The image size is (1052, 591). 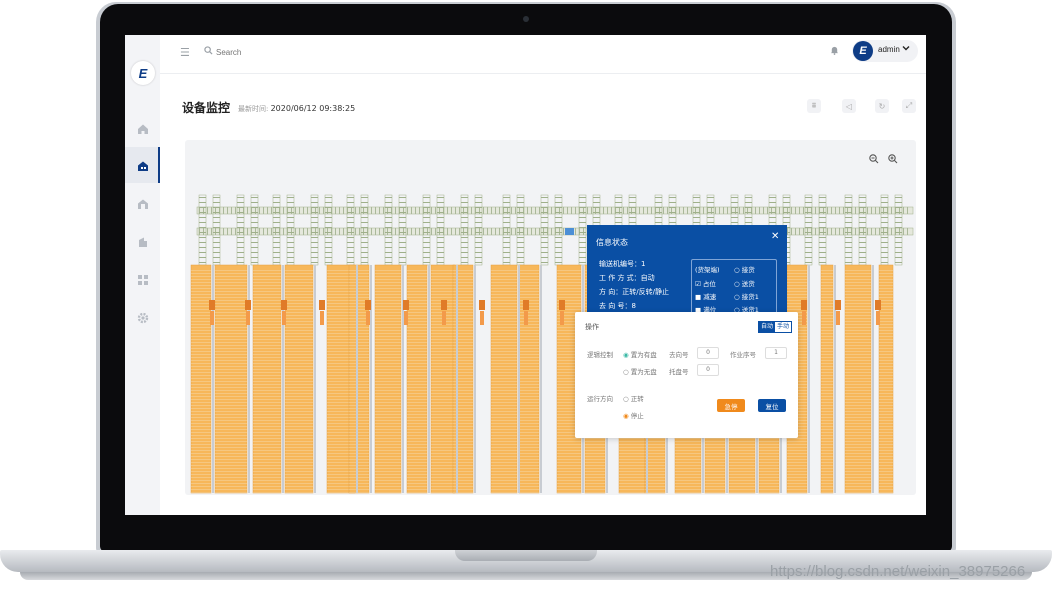 What do you see at coordinates (708, 370) in the screenshot?
I see `tray-input: 0` at bounding box center [708, 370].